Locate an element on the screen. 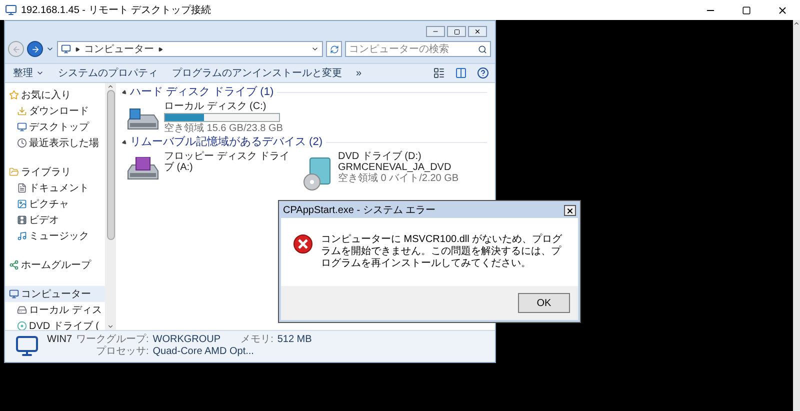 This screenshot has width=800, height=411. window-title: 192.168.1.45 - リモート デスクトップ接続 is located at coordinates (116, 11).